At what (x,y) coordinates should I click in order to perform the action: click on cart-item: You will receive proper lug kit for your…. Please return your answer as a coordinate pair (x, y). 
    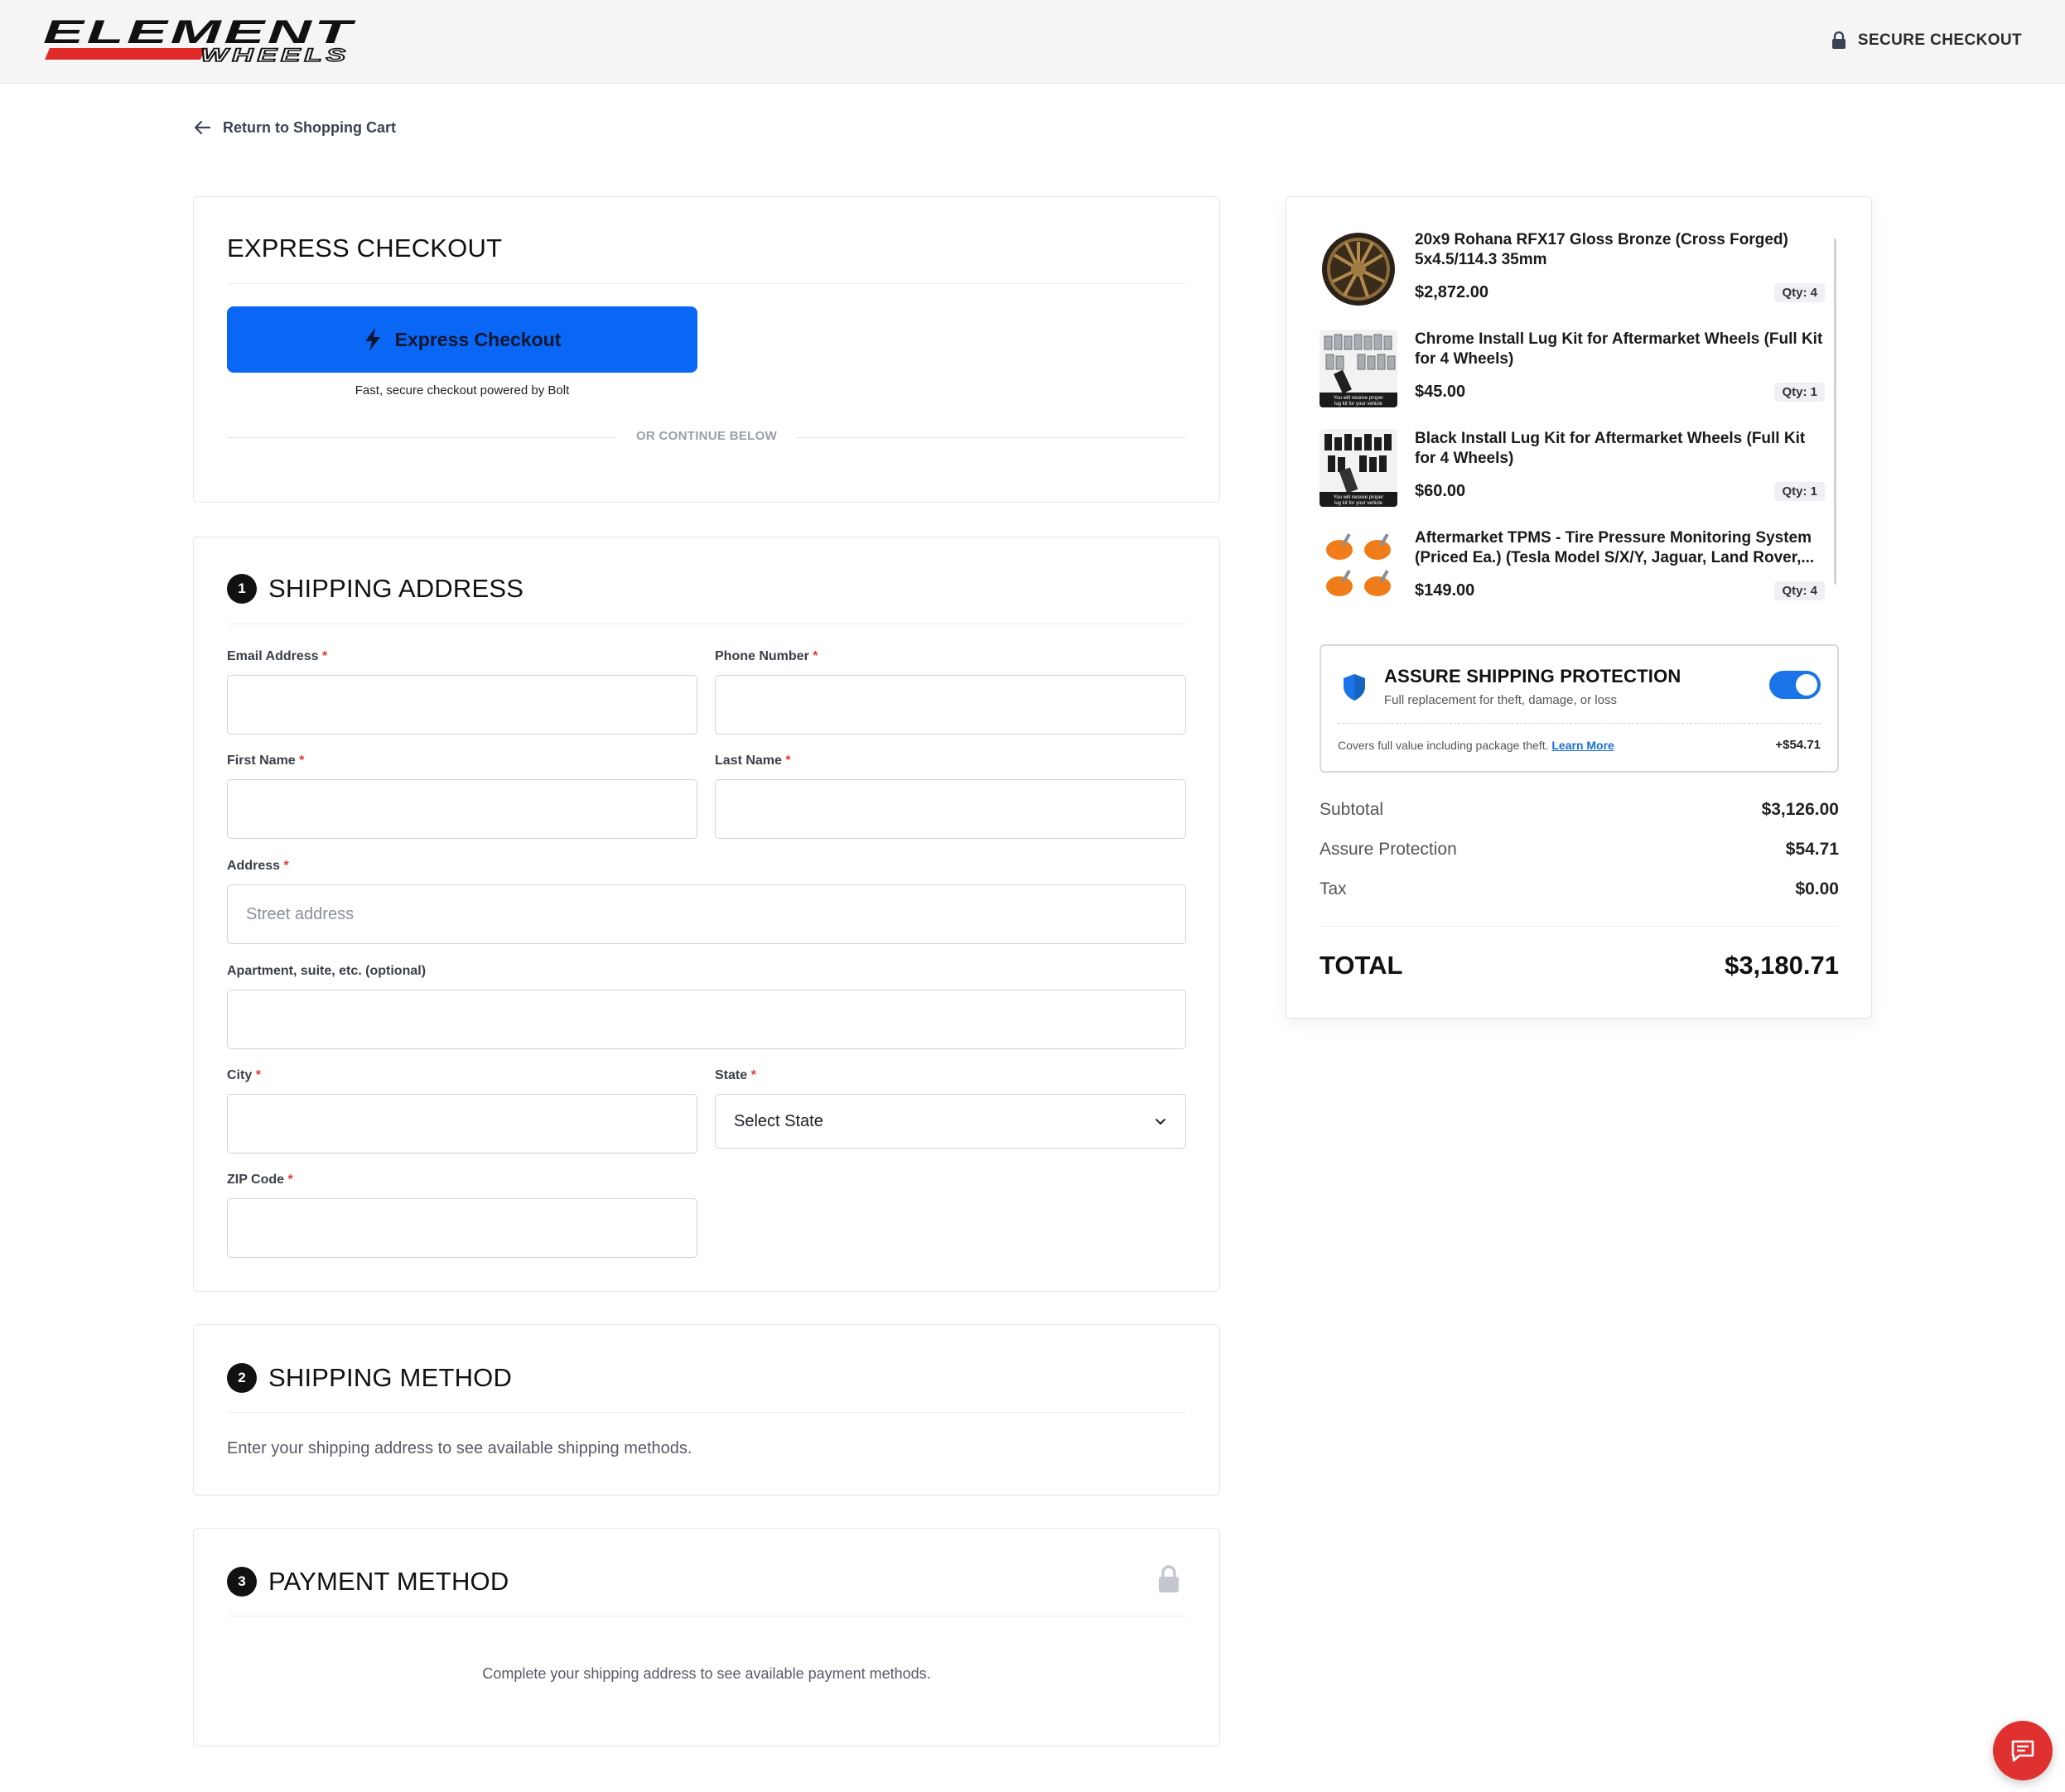
    Looking at the image, I should click on (1572, 475).